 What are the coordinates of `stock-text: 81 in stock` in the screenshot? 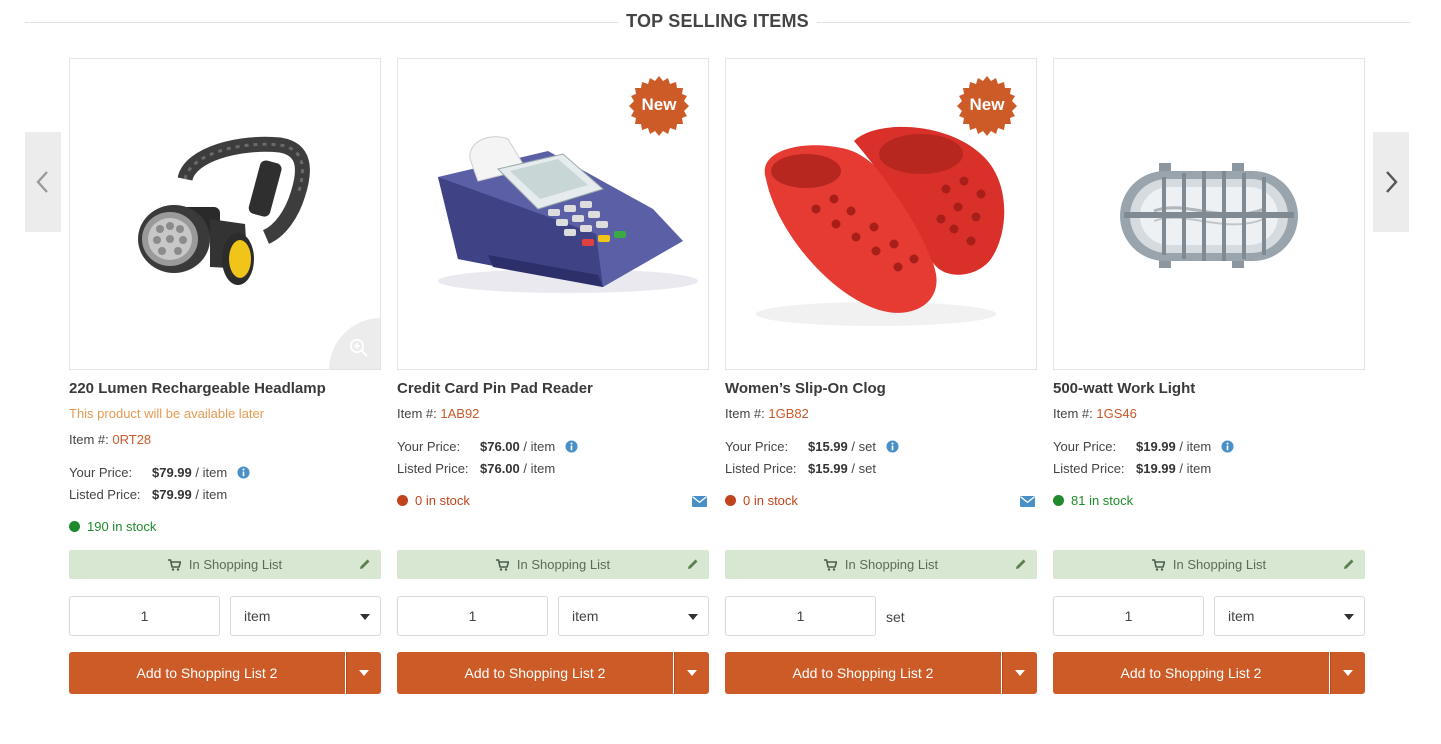 It's located at (1102, 500).